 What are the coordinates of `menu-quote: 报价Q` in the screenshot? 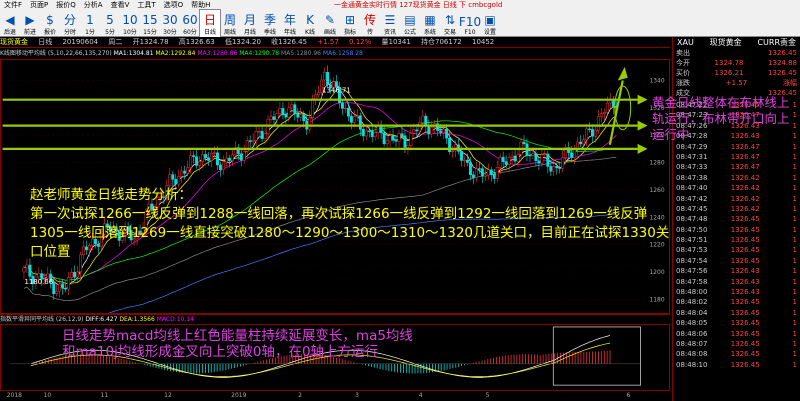 It's located at (66, 5).